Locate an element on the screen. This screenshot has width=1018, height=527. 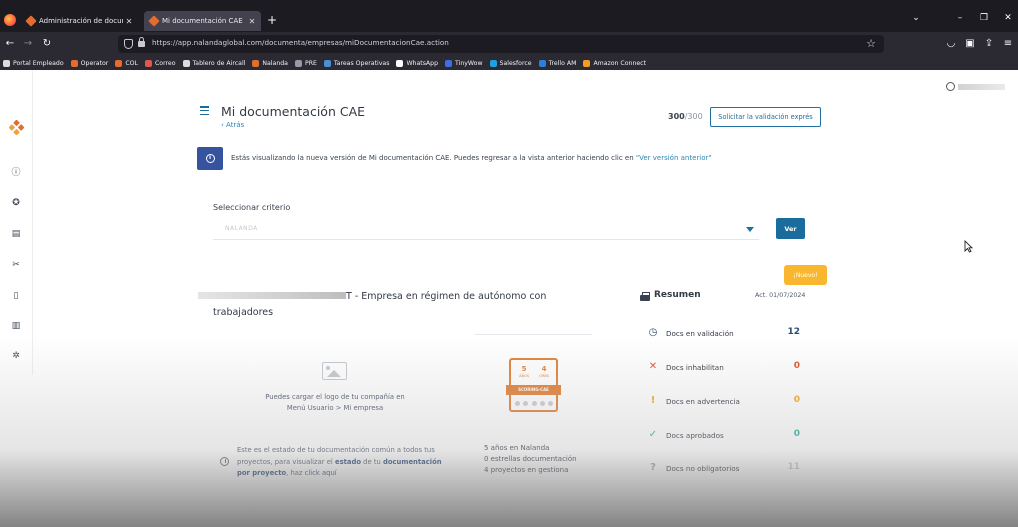
bookmark-label: Salesforce is located at coordinates (515, 63).